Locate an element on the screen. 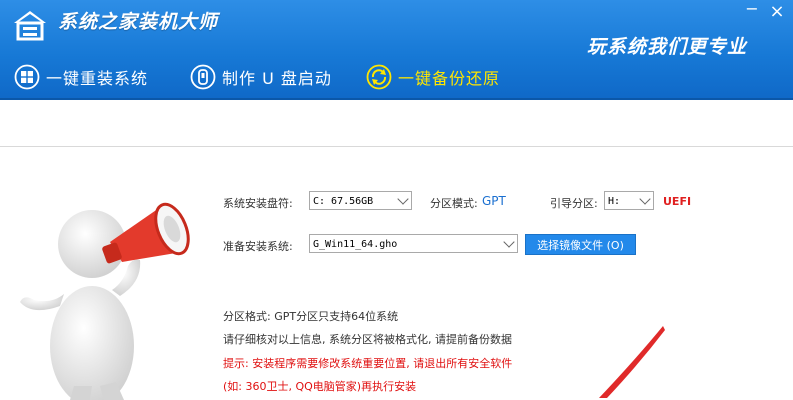  boot-partition-label: 引导分区: is located at coordinates (574, 203).